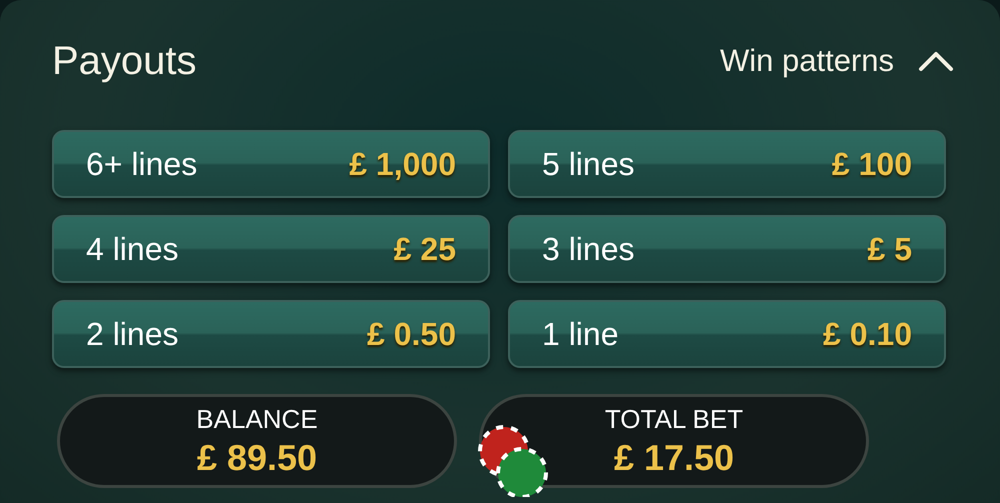 This screenshot has width=1000, height=503. I want to click on payout-amount: £ 1,000, so click(402, 164).